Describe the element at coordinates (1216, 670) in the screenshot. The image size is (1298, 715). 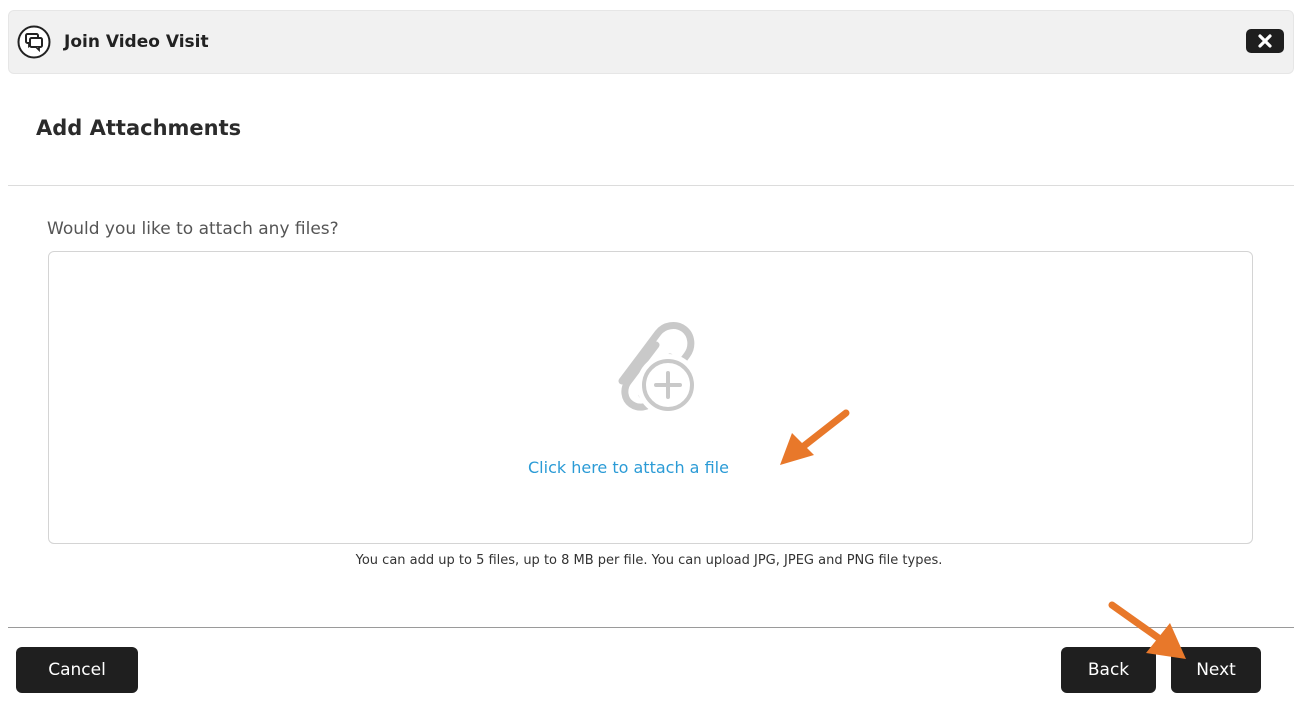
I see `next-button: Next` at that location.